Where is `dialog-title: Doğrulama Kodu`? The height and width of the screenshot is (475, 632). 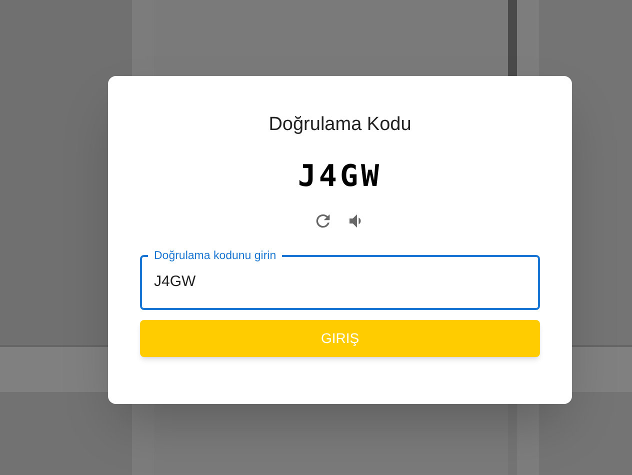
dialog-title: Doğrulama Kodu is located at coordinates (340, 125).